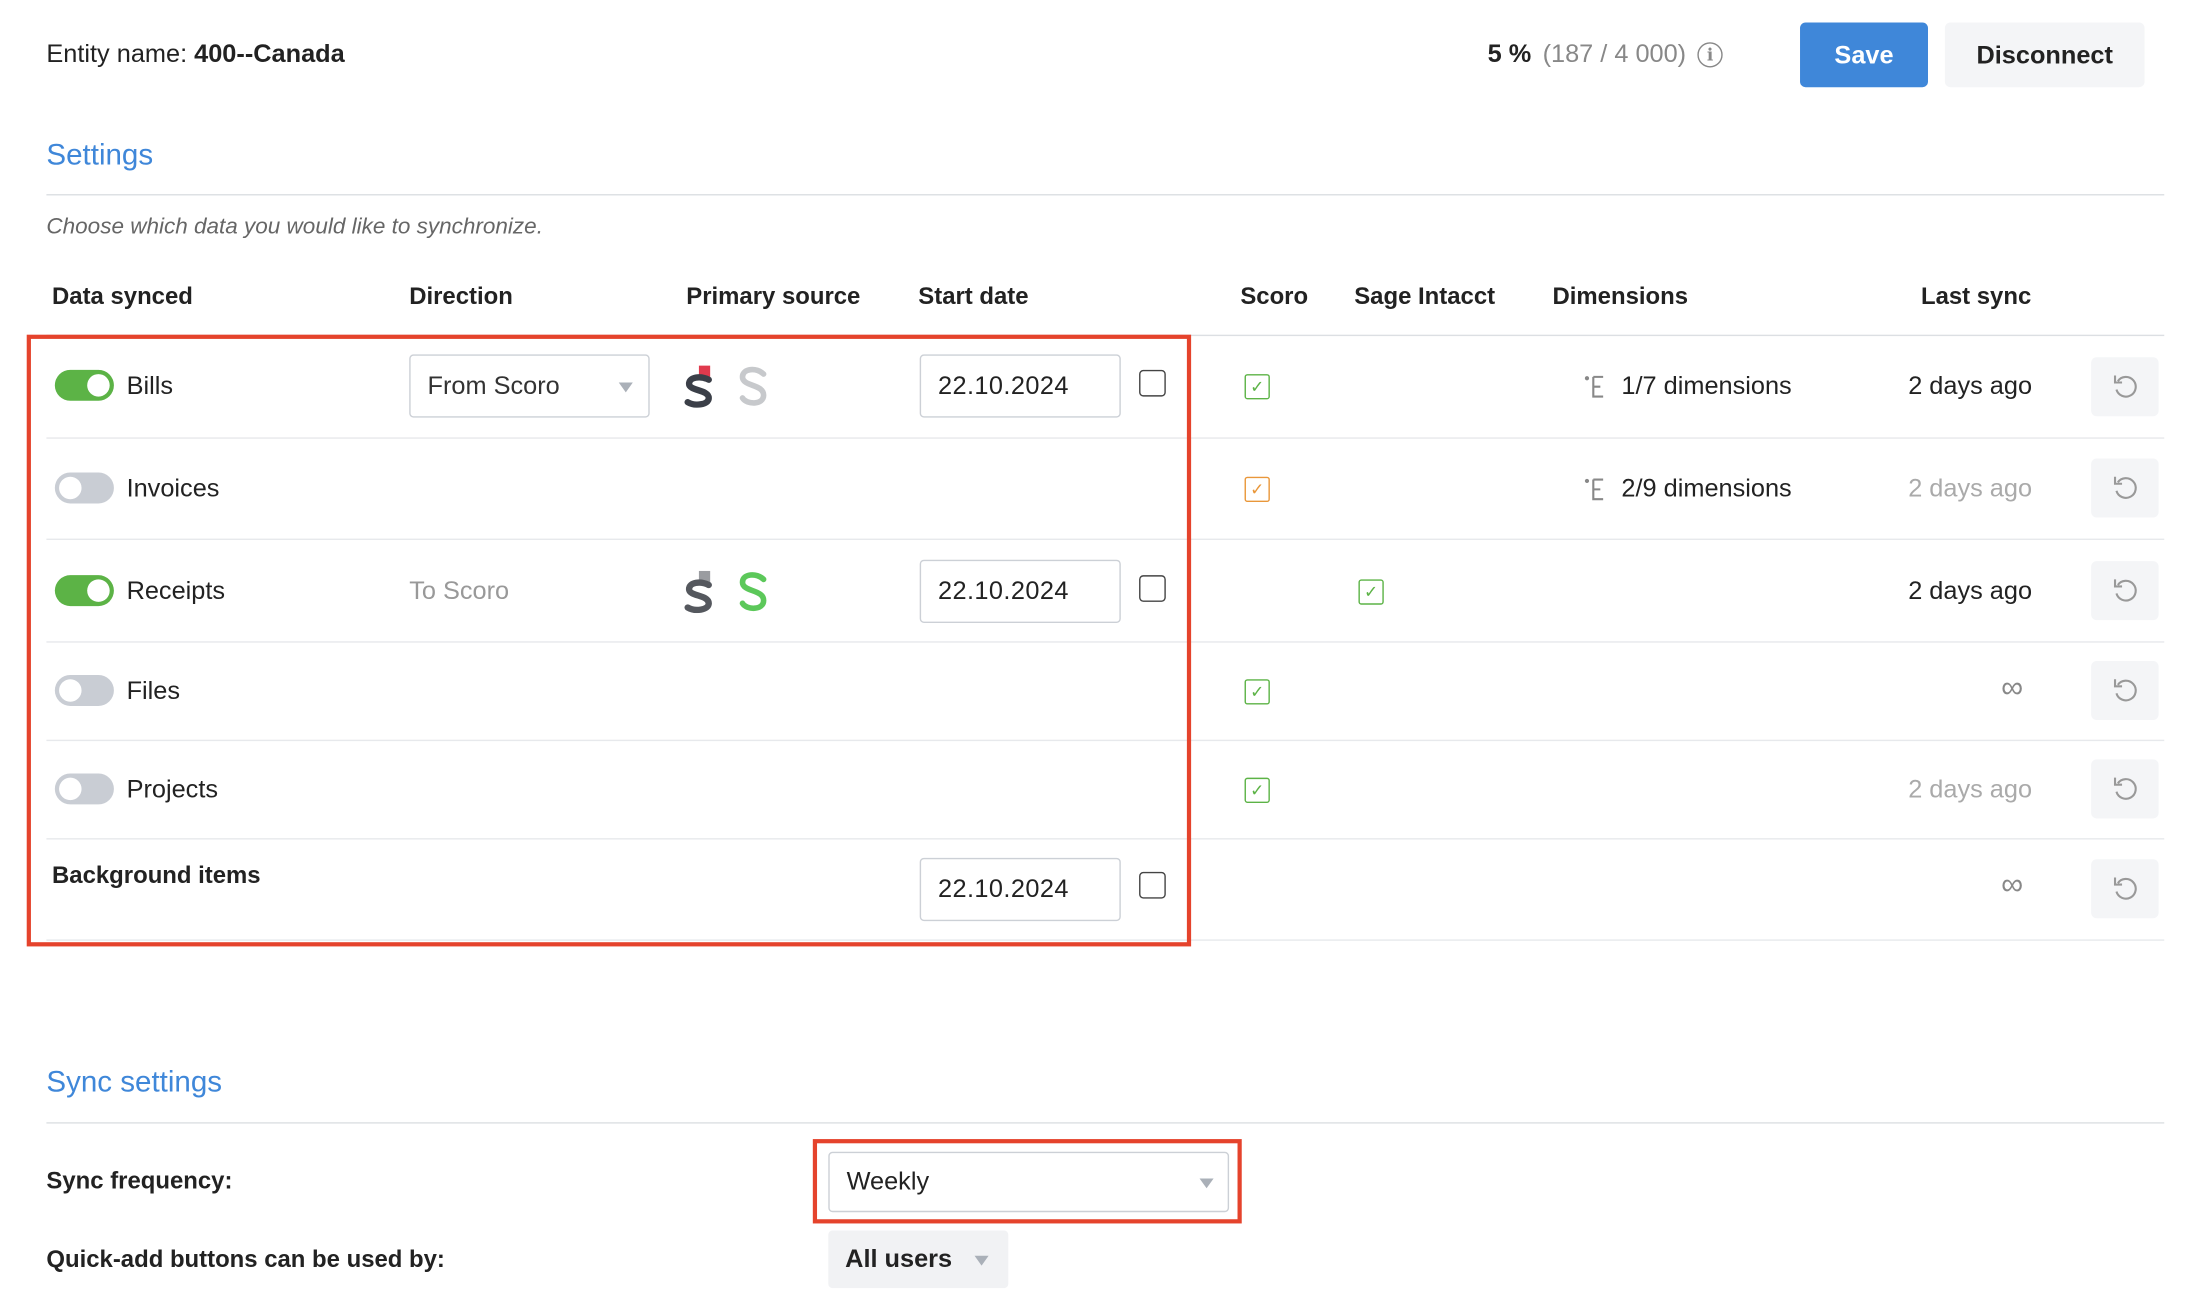 This screenshot has height=1308, width=2198. I want to click on info-icon: i, so click(1710, 54).